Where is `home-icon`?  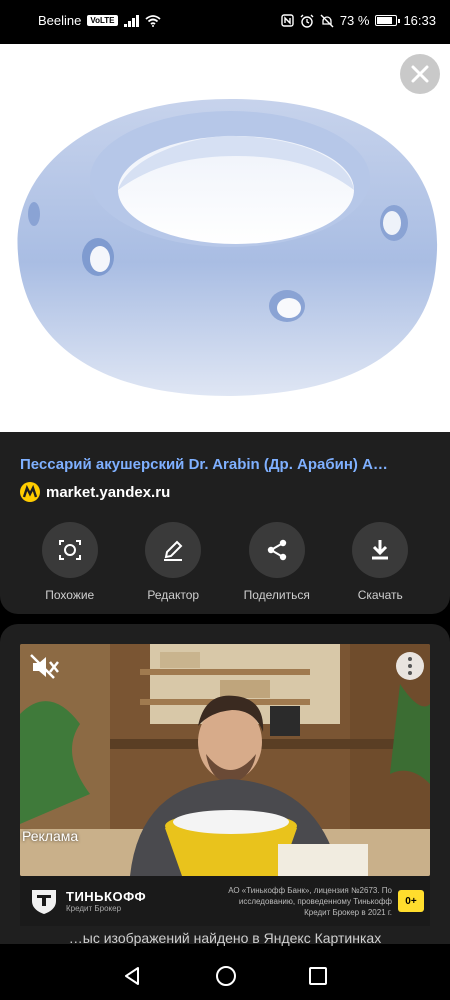
home-icon is located at coordinates (226, 976).